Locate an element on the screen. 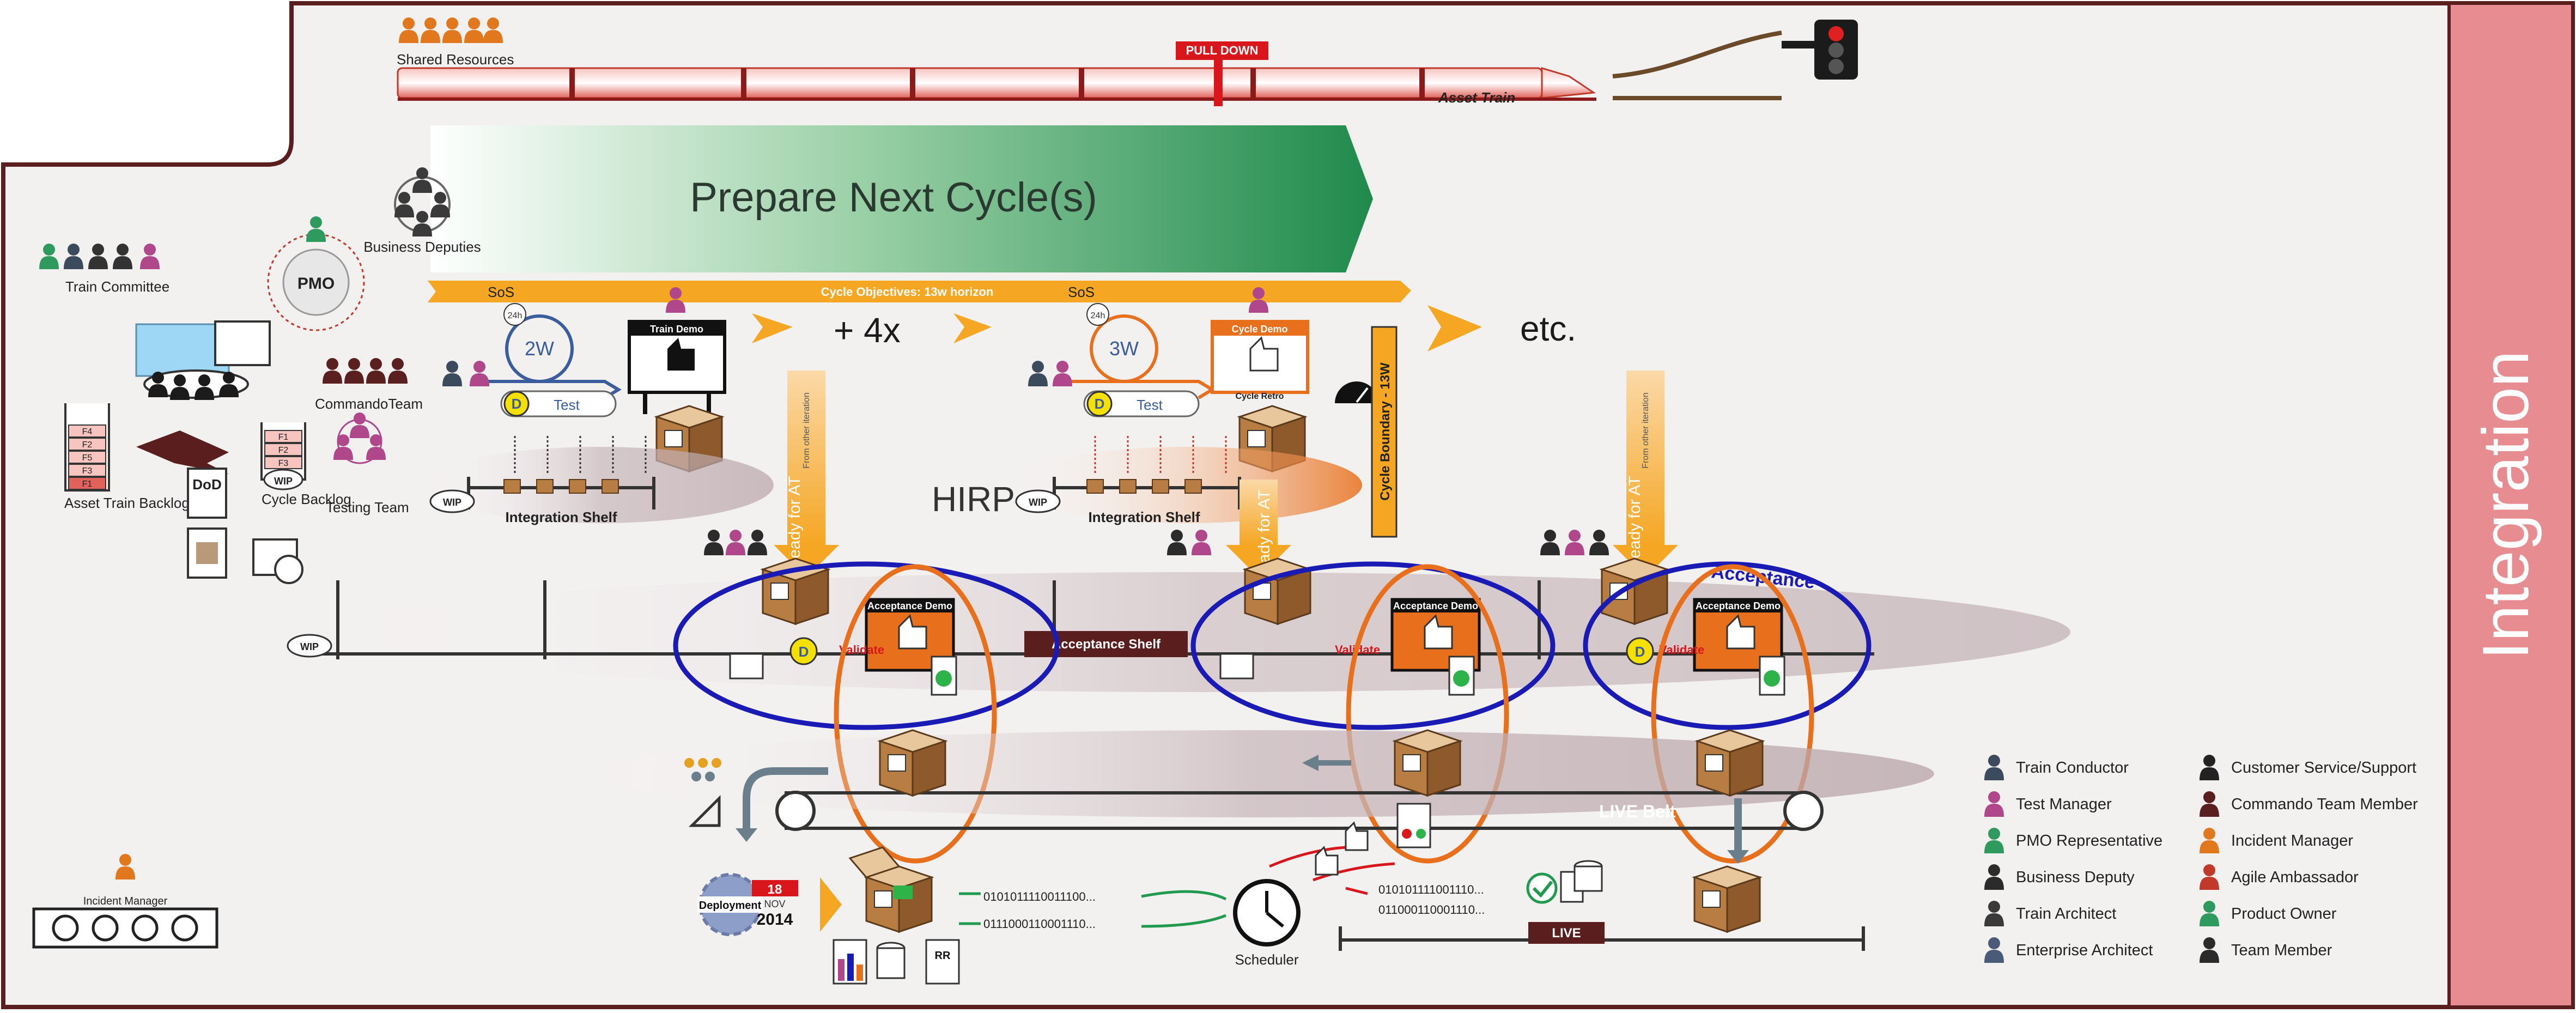 This screenshot has width=2576, height=1013. train-committee-label: Train Committee is located at coordinates (117, 286).